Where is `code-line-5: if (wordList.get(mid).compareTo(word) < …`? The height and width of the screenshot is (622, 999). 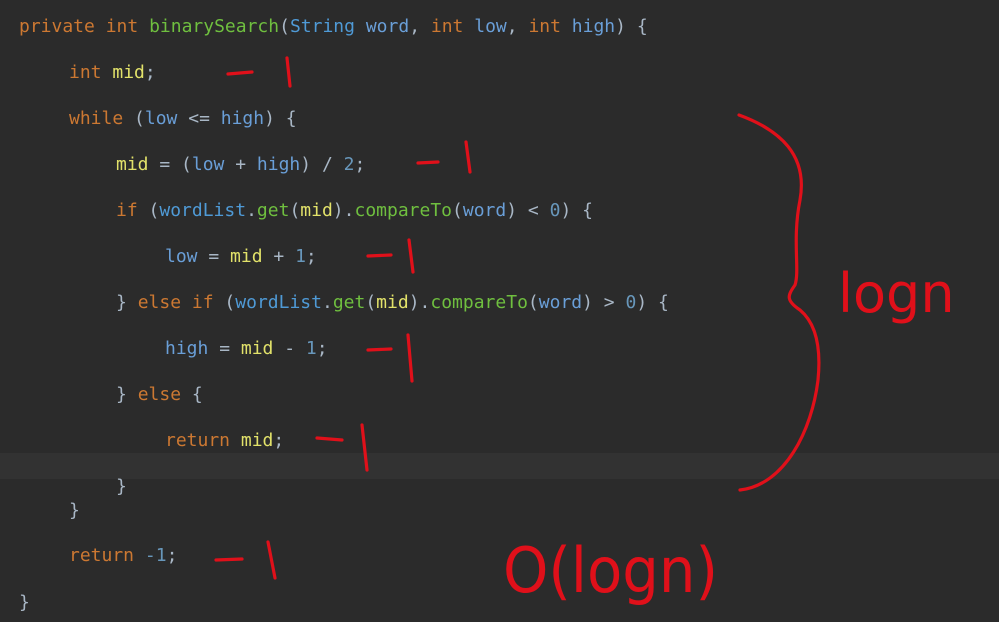 code-line-5: if (wordList.get(mid).compareTo(word) < … is located at coordinates (354, 211).